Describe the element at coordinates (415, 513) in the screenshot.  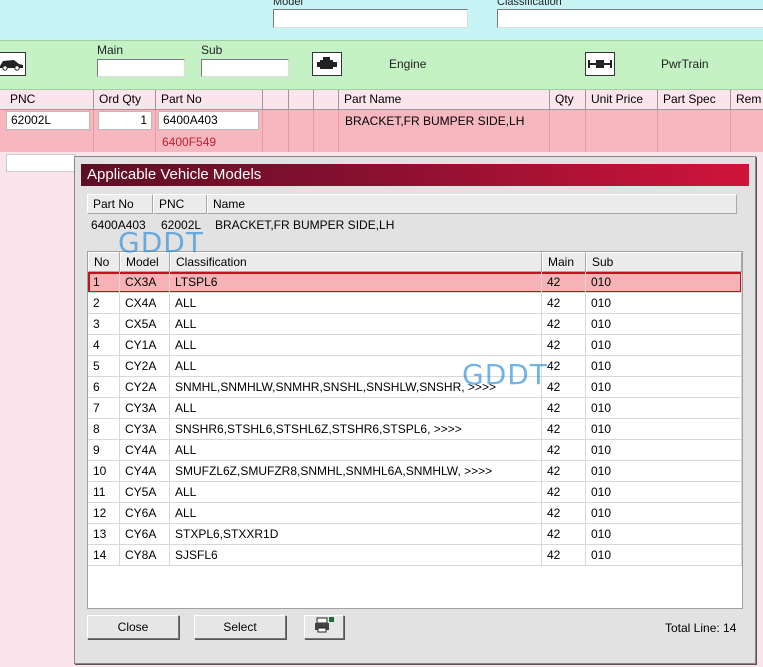
I see `table-row: 12 CY6A ALL 42 010` at that location.